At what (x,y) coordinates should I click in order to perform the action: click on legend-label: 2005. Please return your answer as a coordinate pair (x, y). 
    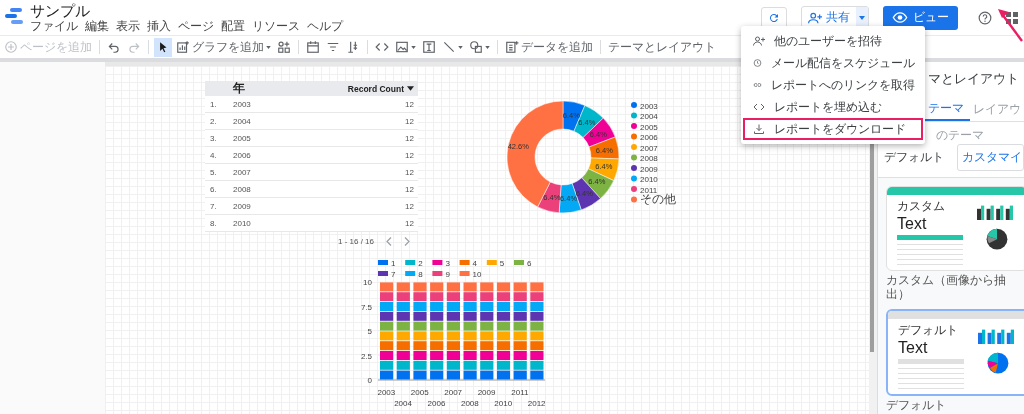
    Looking at the image, I should click on (649, 127).